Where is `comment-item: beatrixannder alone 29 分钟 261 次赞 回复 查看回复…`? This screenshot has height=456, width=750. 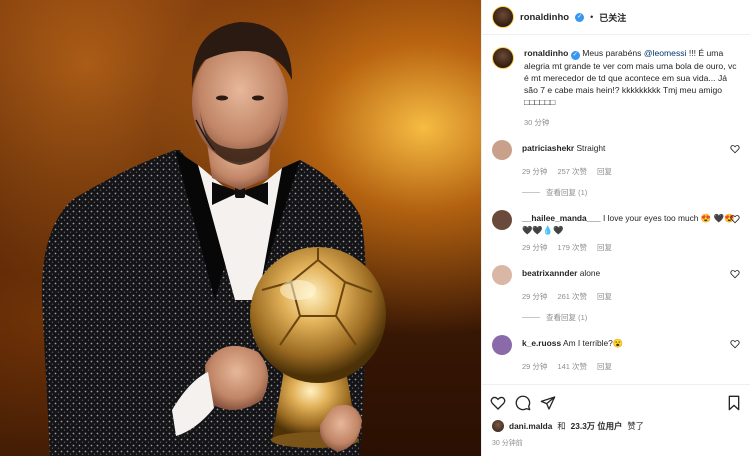 comment-item: beatrixannder alone 29 分钟 261 次赞 回复 查看回复… is located at coordinates (616, 294).